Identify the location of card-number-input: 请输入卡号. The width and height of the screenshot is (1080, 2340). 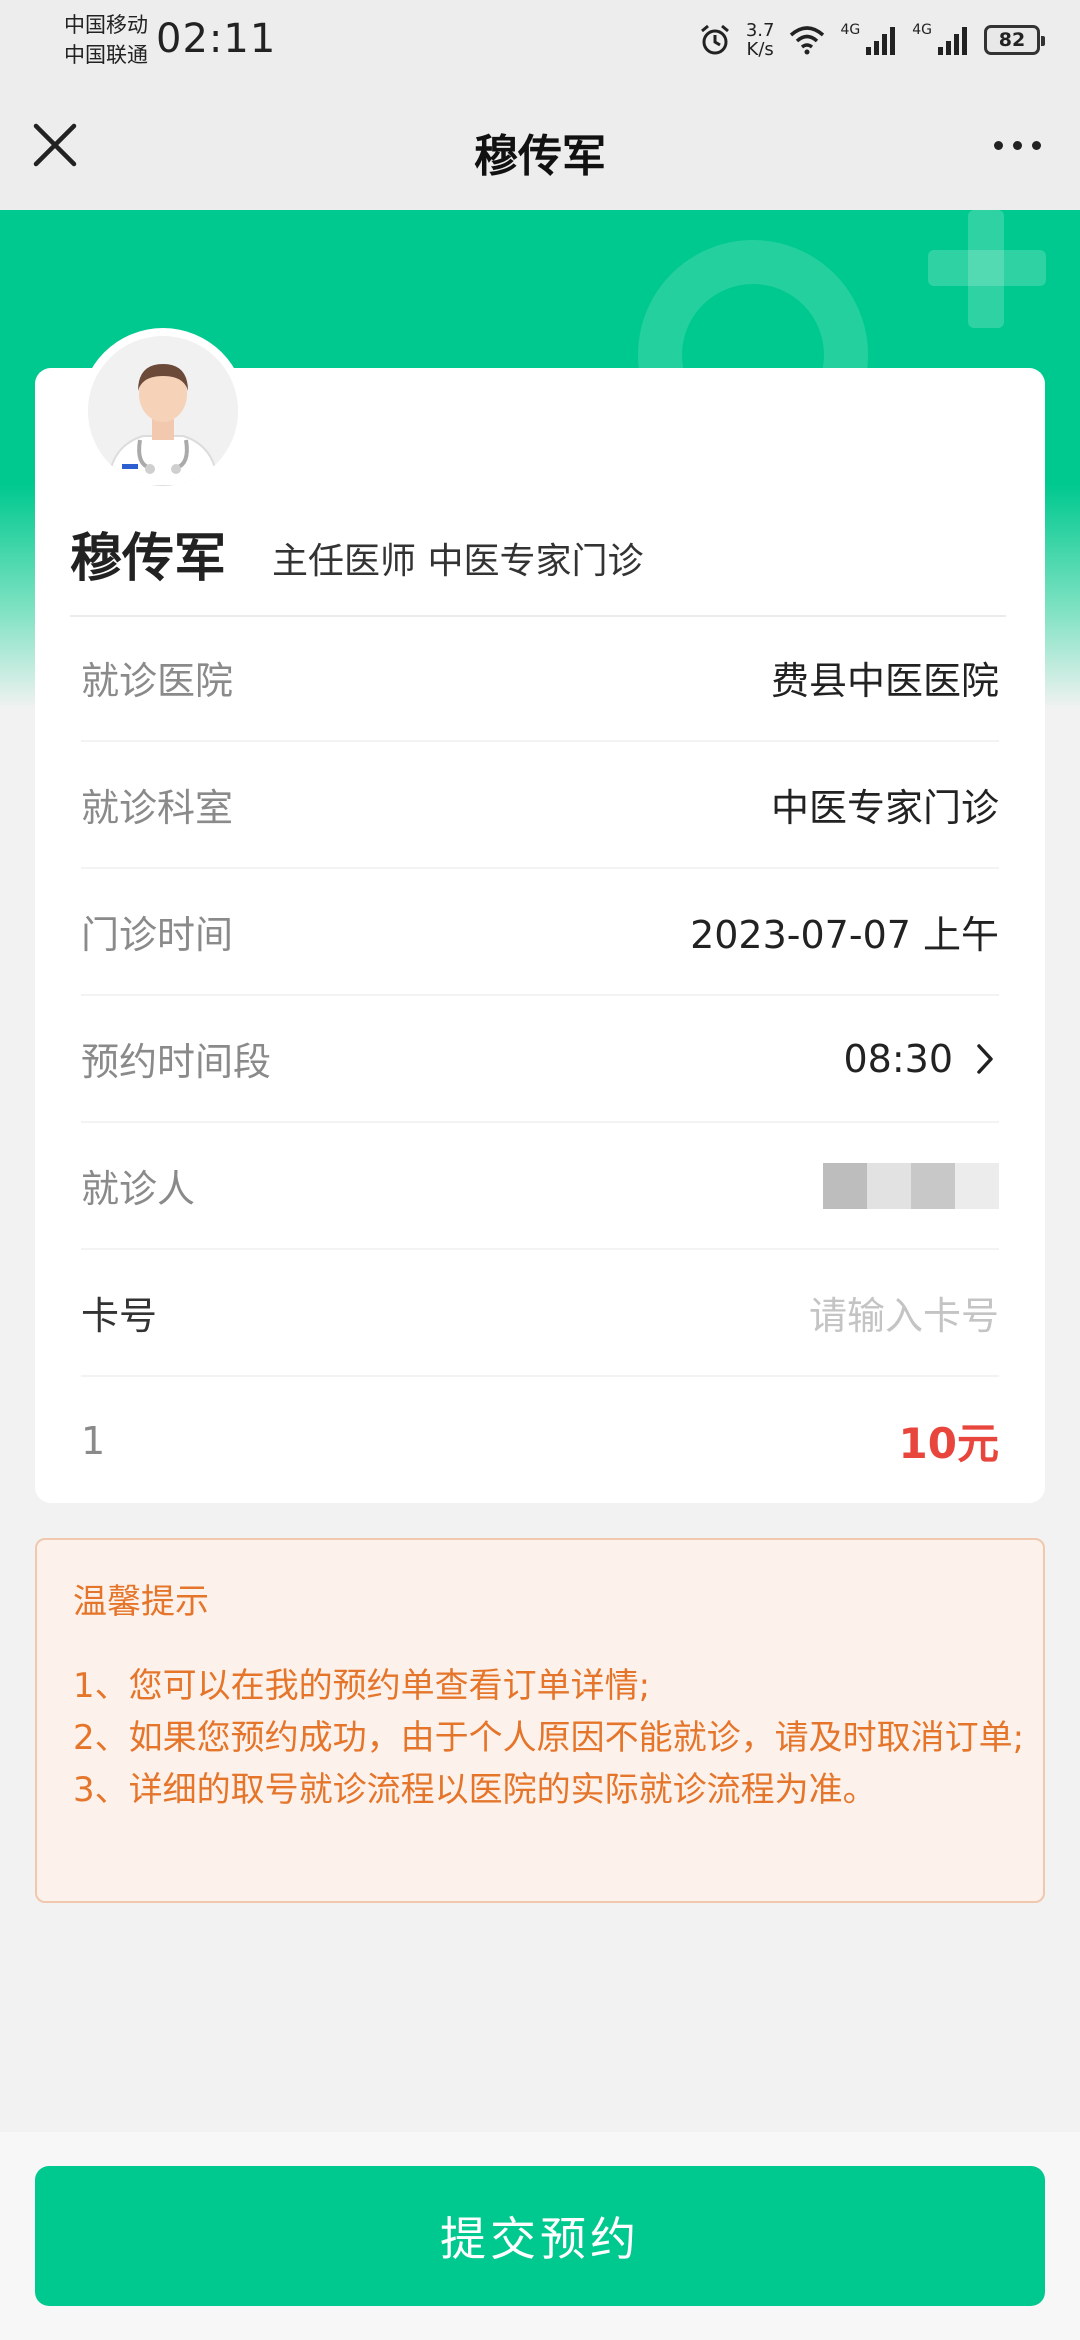
(904, 1312).